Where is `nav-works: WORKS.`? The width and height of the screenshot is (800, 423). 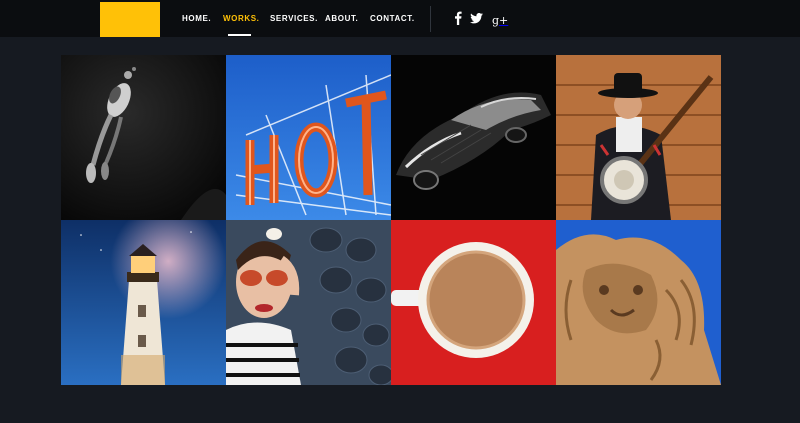 nav-works: WORKS. is located at coordinates (241, 18).